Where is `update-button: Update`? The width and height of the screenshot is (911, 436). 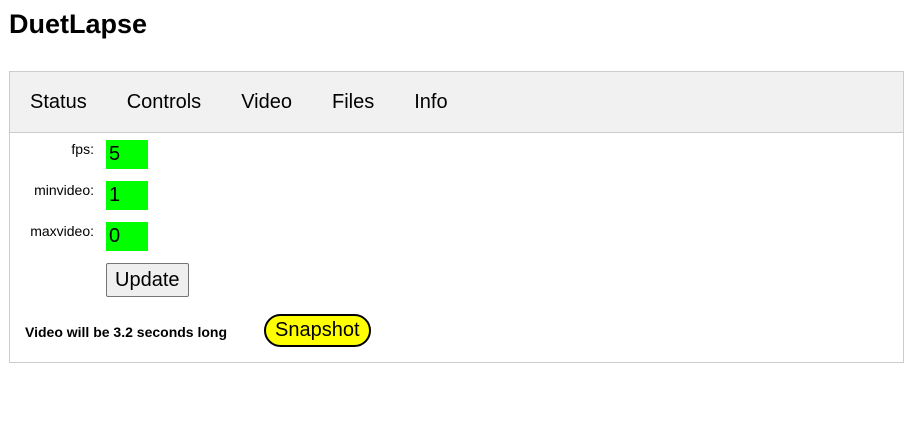
update-button: Update is located at coordinates (147, 280).